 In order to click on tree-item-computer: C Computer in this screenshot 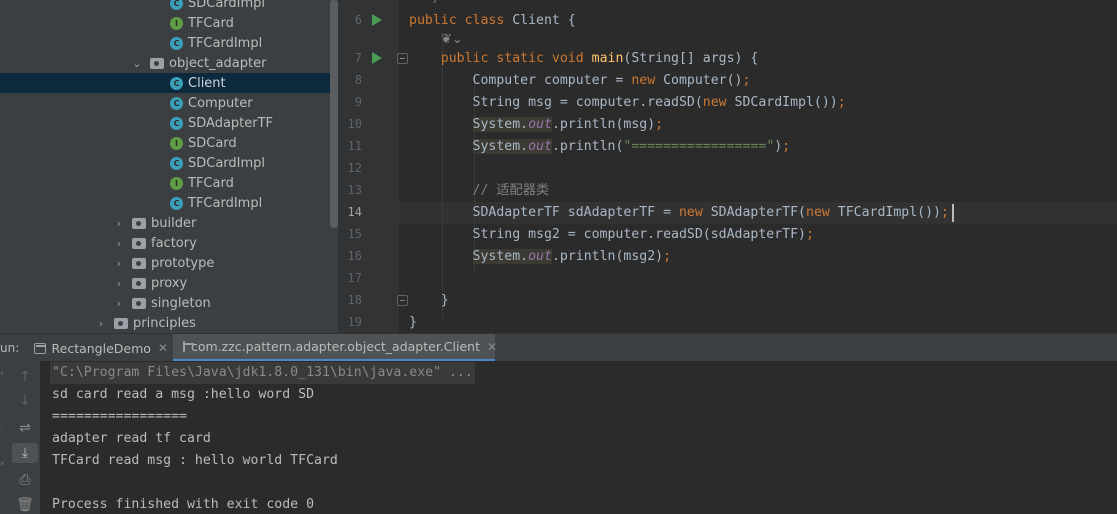, I will do `click(169, 103)`.